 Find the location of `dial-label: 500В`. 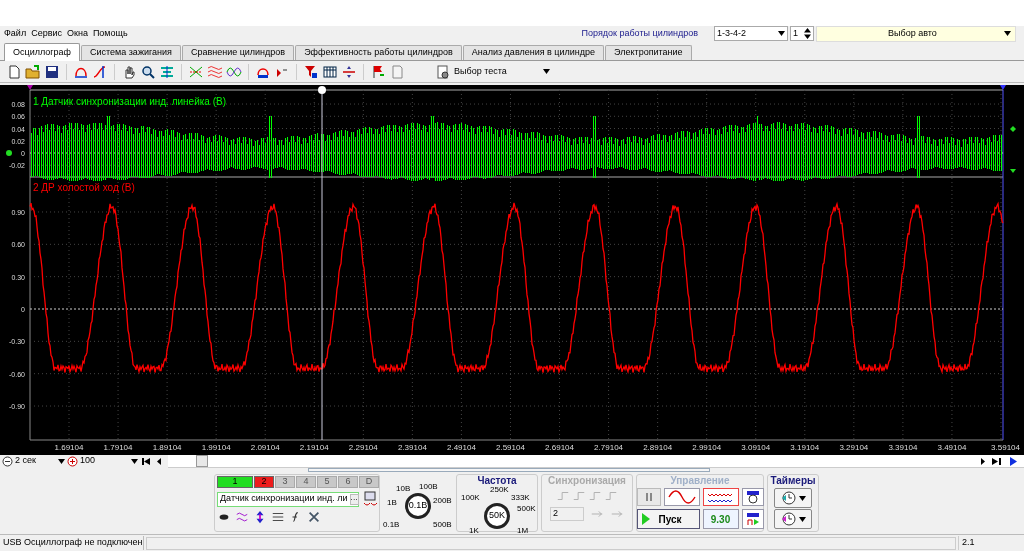

dial-label: 500В is located at coordinates (442, 525).